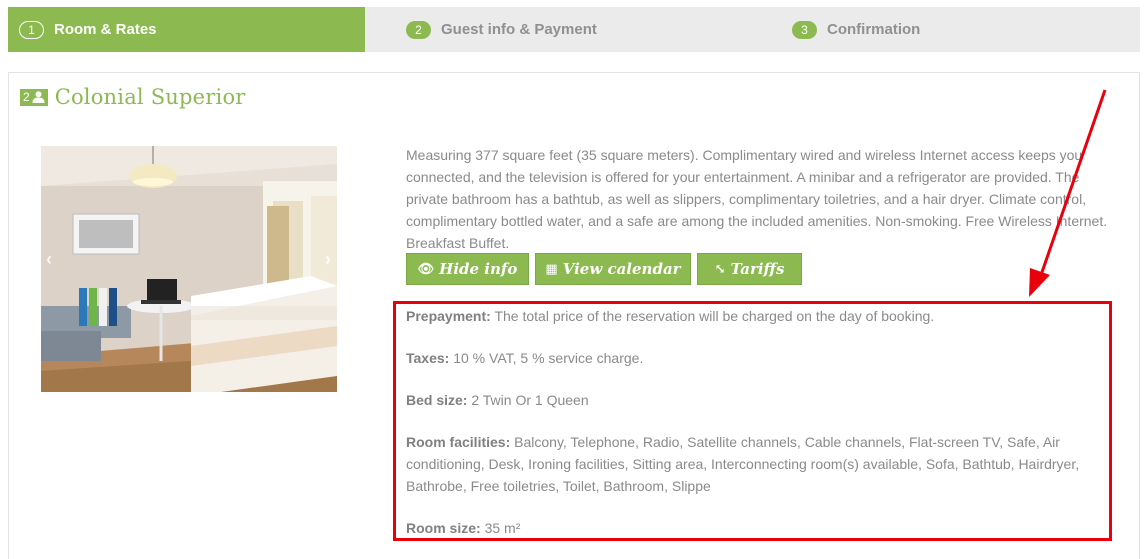 This screenshot has height=559, width=1144. I want to click on occupancy-badge: 2, so click(34, 97).